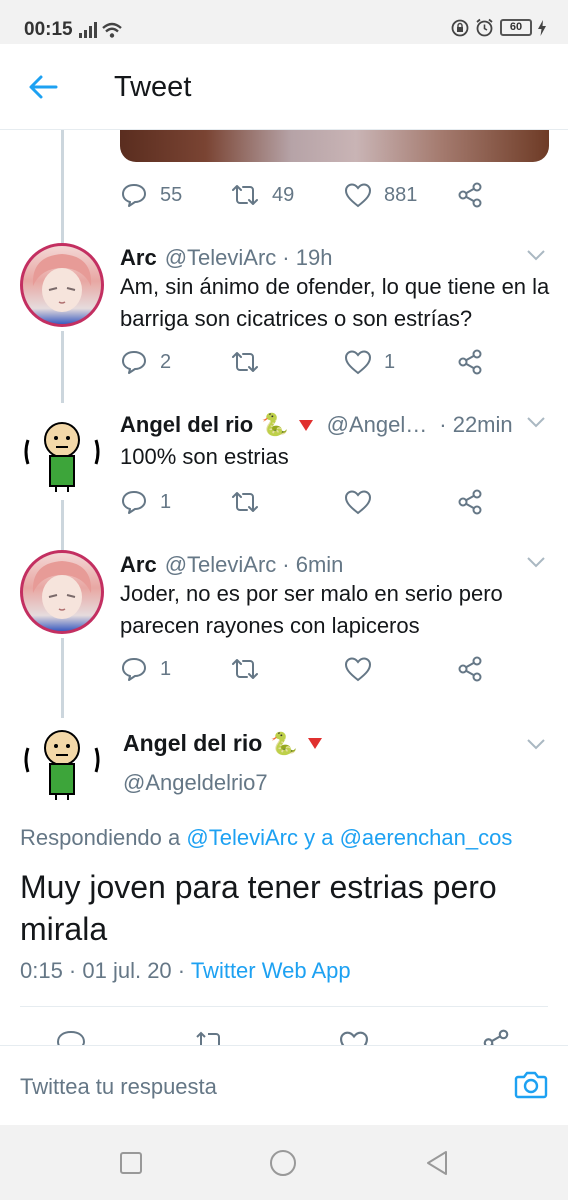 This screenshot has height=1200, width=568. What do you see at coordinates (204, 456) in the screenshot?
I see `tweet-text: 100% son estrias` at bounding box center [204, 456].